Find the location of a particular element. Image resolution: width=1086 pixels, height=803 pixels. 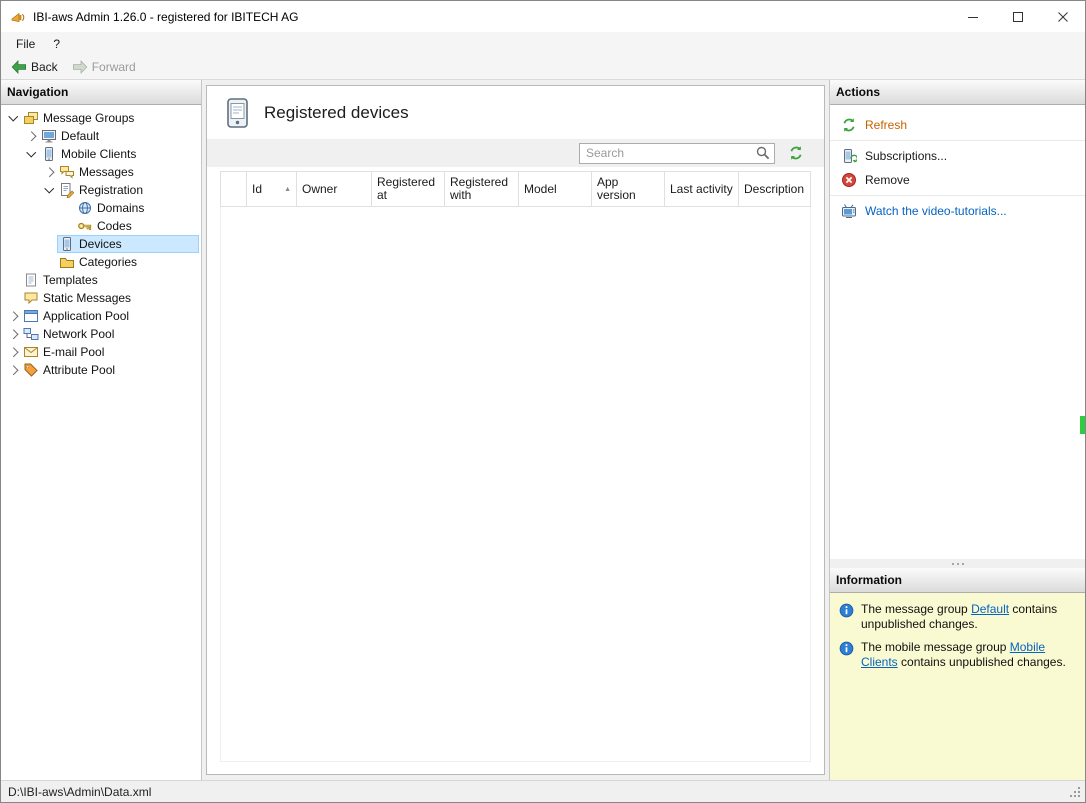

forward-button: Forward is located at coordinates (104, 67).